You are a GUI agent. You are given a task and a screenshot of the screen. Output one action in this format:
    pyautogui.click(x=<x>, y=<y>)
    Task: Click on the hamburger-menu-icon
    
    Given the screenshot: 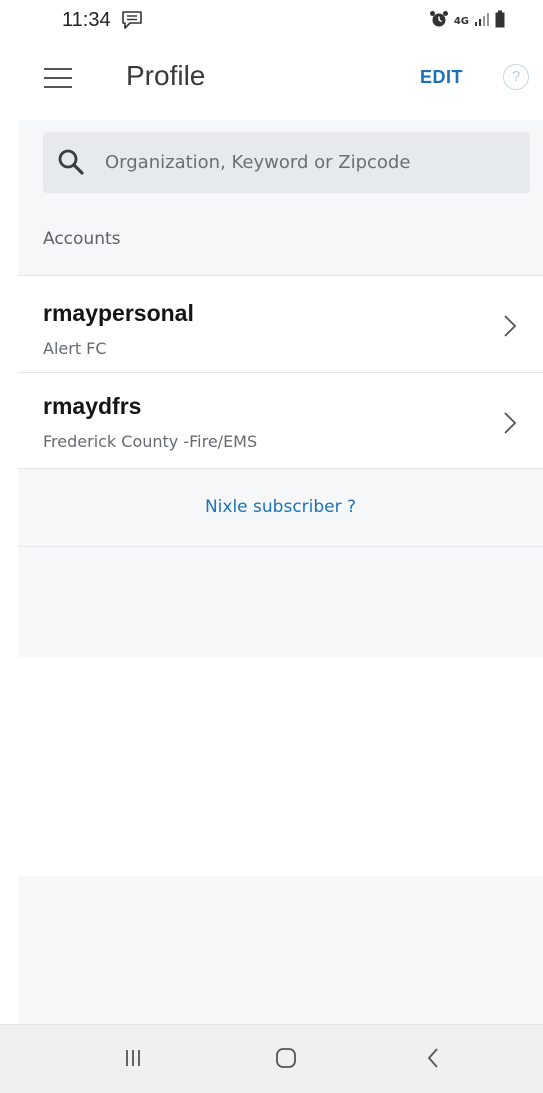 What is the action you would take?
    pyautogui.click(x=58, y=79)
    